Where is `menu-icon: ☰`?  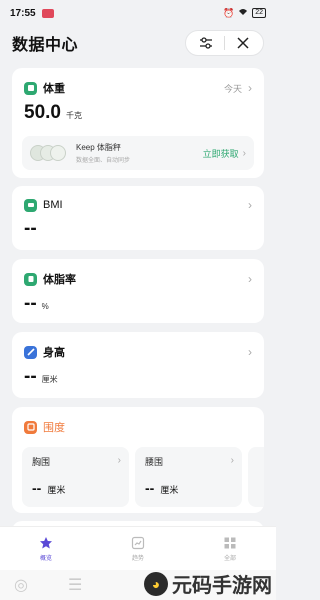 menu-icon: ☰ is located at coordinates (75, 585).